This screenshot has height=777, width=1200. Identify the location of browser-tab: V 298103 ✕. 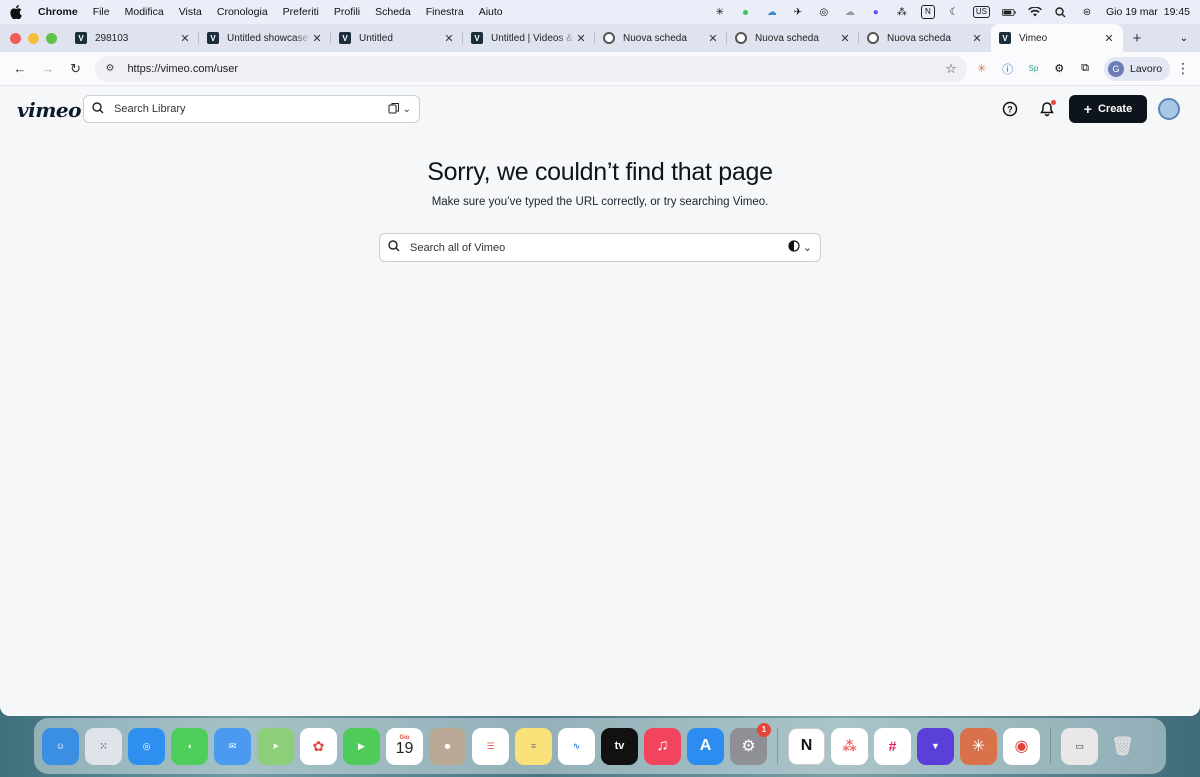
(133, 38).